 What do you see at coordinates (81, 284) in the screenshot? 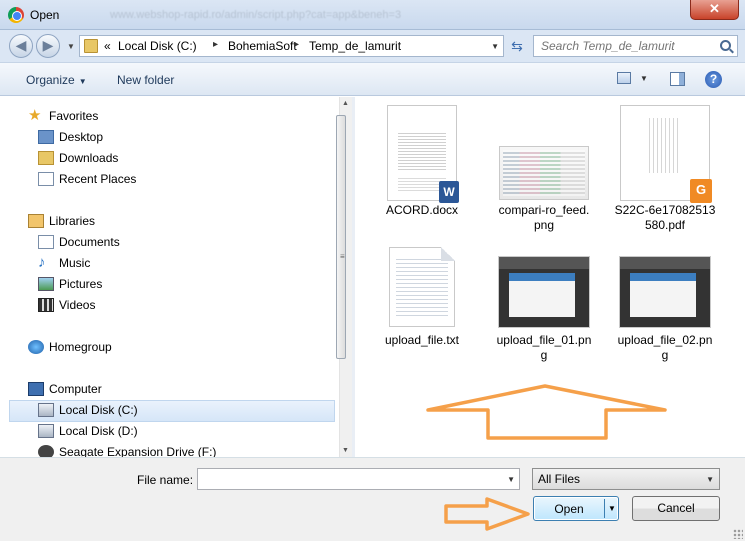
I see `nav-label: Pictures` at bounding box center [81, 284].